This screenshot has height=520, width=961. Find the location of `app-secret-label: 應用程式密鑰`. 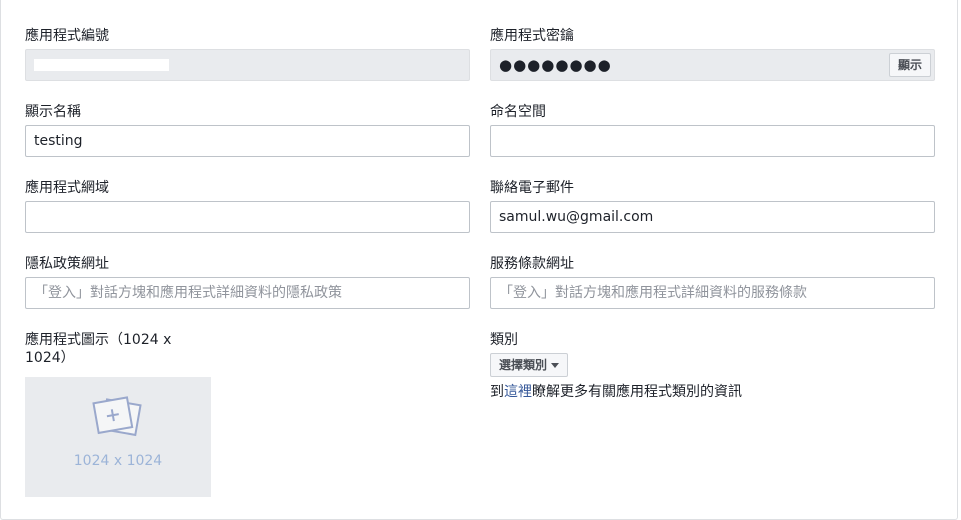

app-secret-label: 應用程式密鑰 is located at coordinates (532, 36).